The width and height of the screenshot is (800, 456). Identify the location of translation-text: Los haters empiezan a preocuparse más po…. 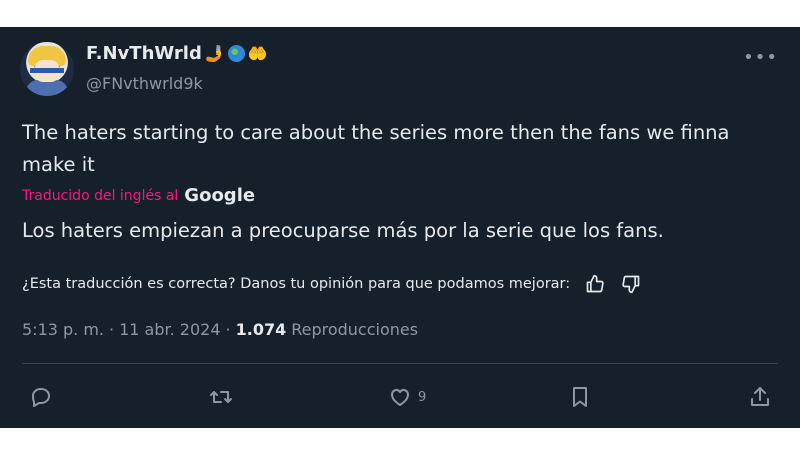
(343, 230).